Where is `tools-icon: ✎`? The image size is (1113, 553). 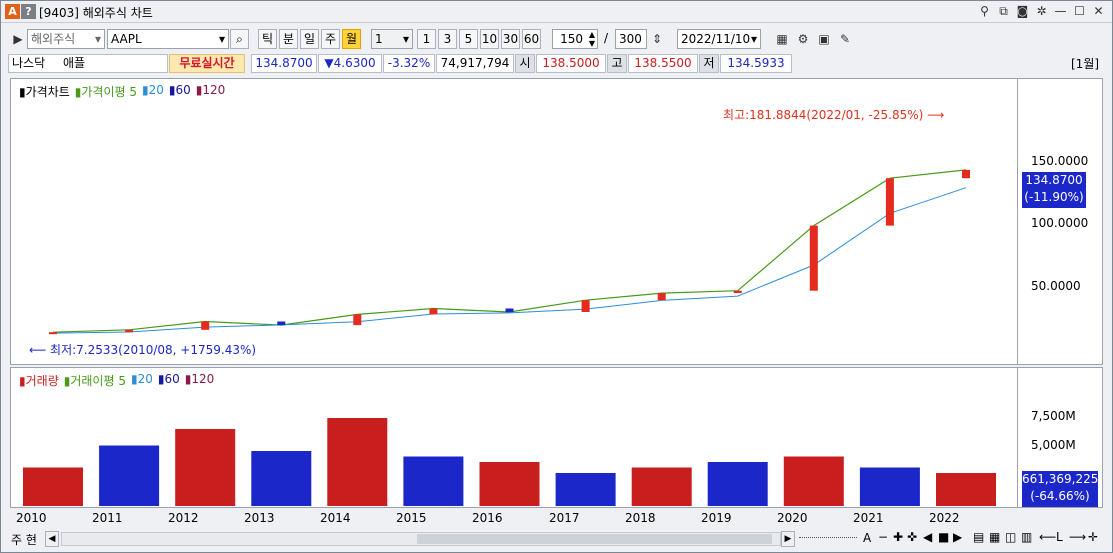
tools-icon: ✎ is located at coordinates (845, 39).